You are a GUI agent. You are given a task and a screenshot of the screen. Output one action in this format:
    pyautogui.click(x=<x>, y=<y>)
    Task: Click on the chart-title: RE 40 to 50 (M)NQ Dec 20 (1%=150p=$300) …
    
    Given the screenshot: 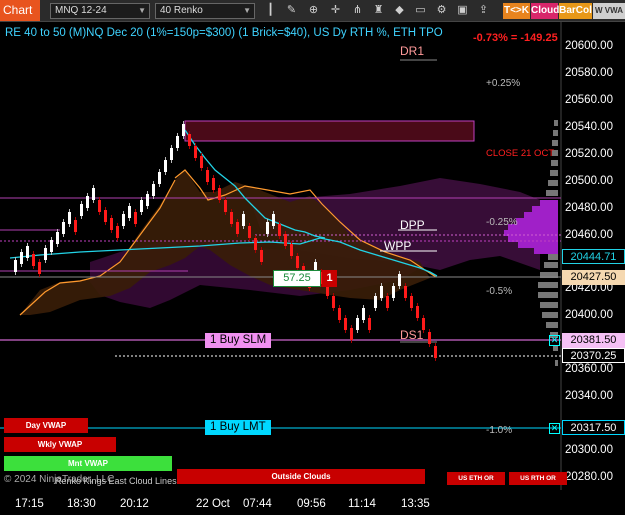 What is the action you would take?
    pyautogui.click(x=224, y=33)
    